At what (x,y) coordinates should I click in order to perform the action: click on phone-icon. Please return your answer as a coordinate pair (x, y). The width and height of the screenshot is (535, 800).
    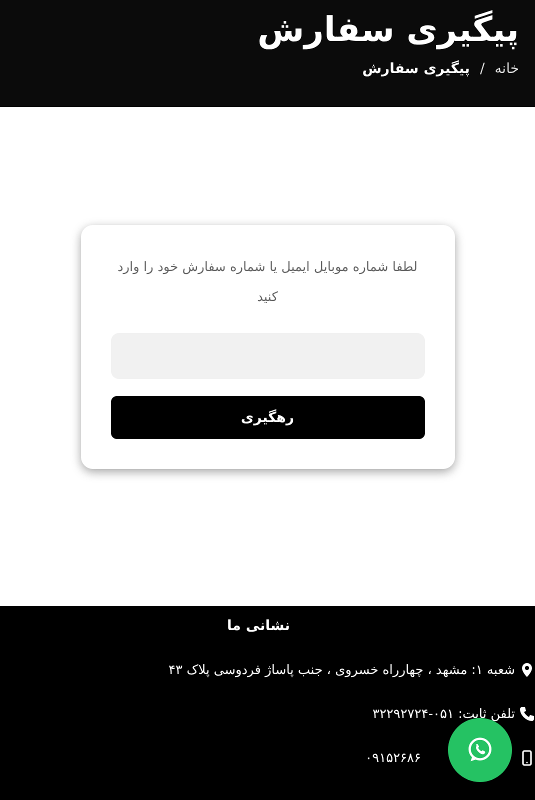
    Looking at the image, I should click on (527, 714).